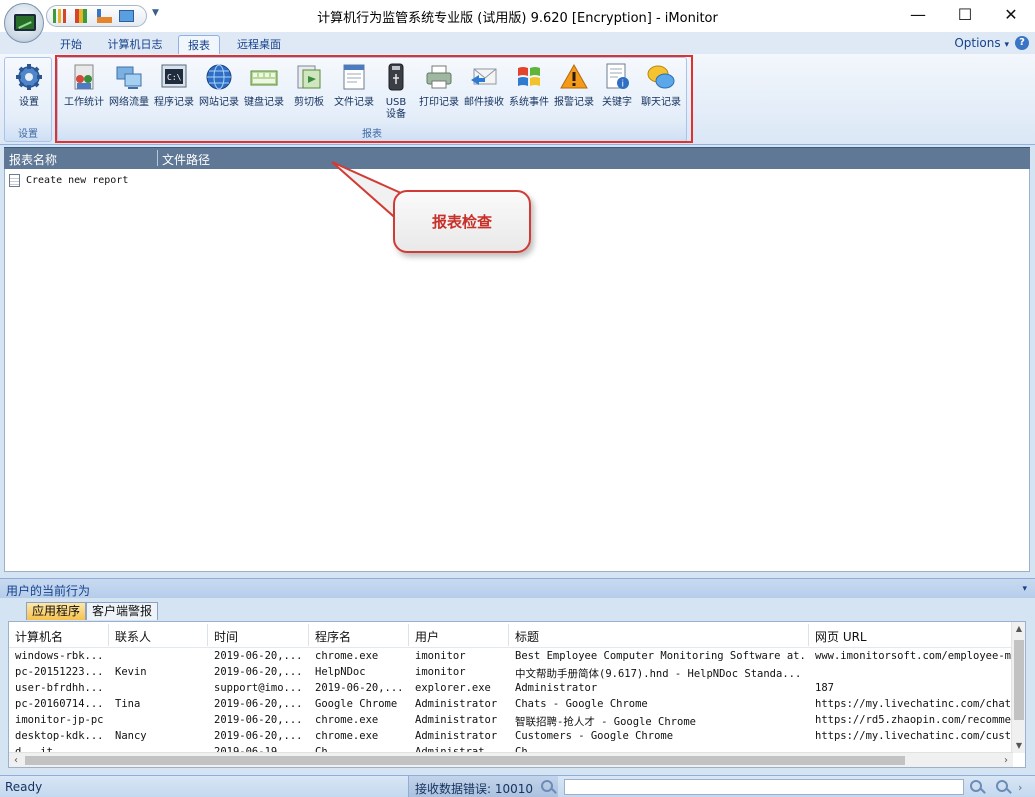 The width and height of the screenshot is (1035, 797). Describe the element at coordinates (764, 787) in the screenshot. I see `status-search-input` at that location.